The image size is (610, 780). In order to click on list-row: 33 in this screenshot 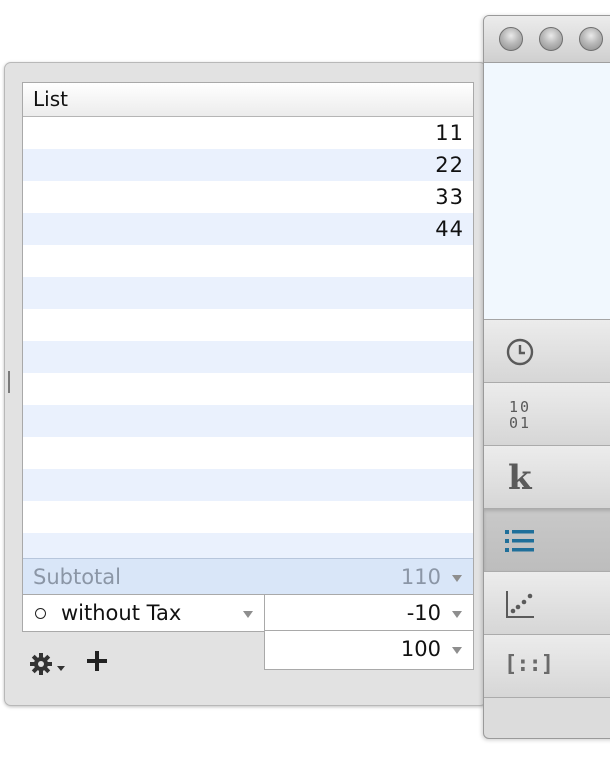, I will do `click(248, 197)`.